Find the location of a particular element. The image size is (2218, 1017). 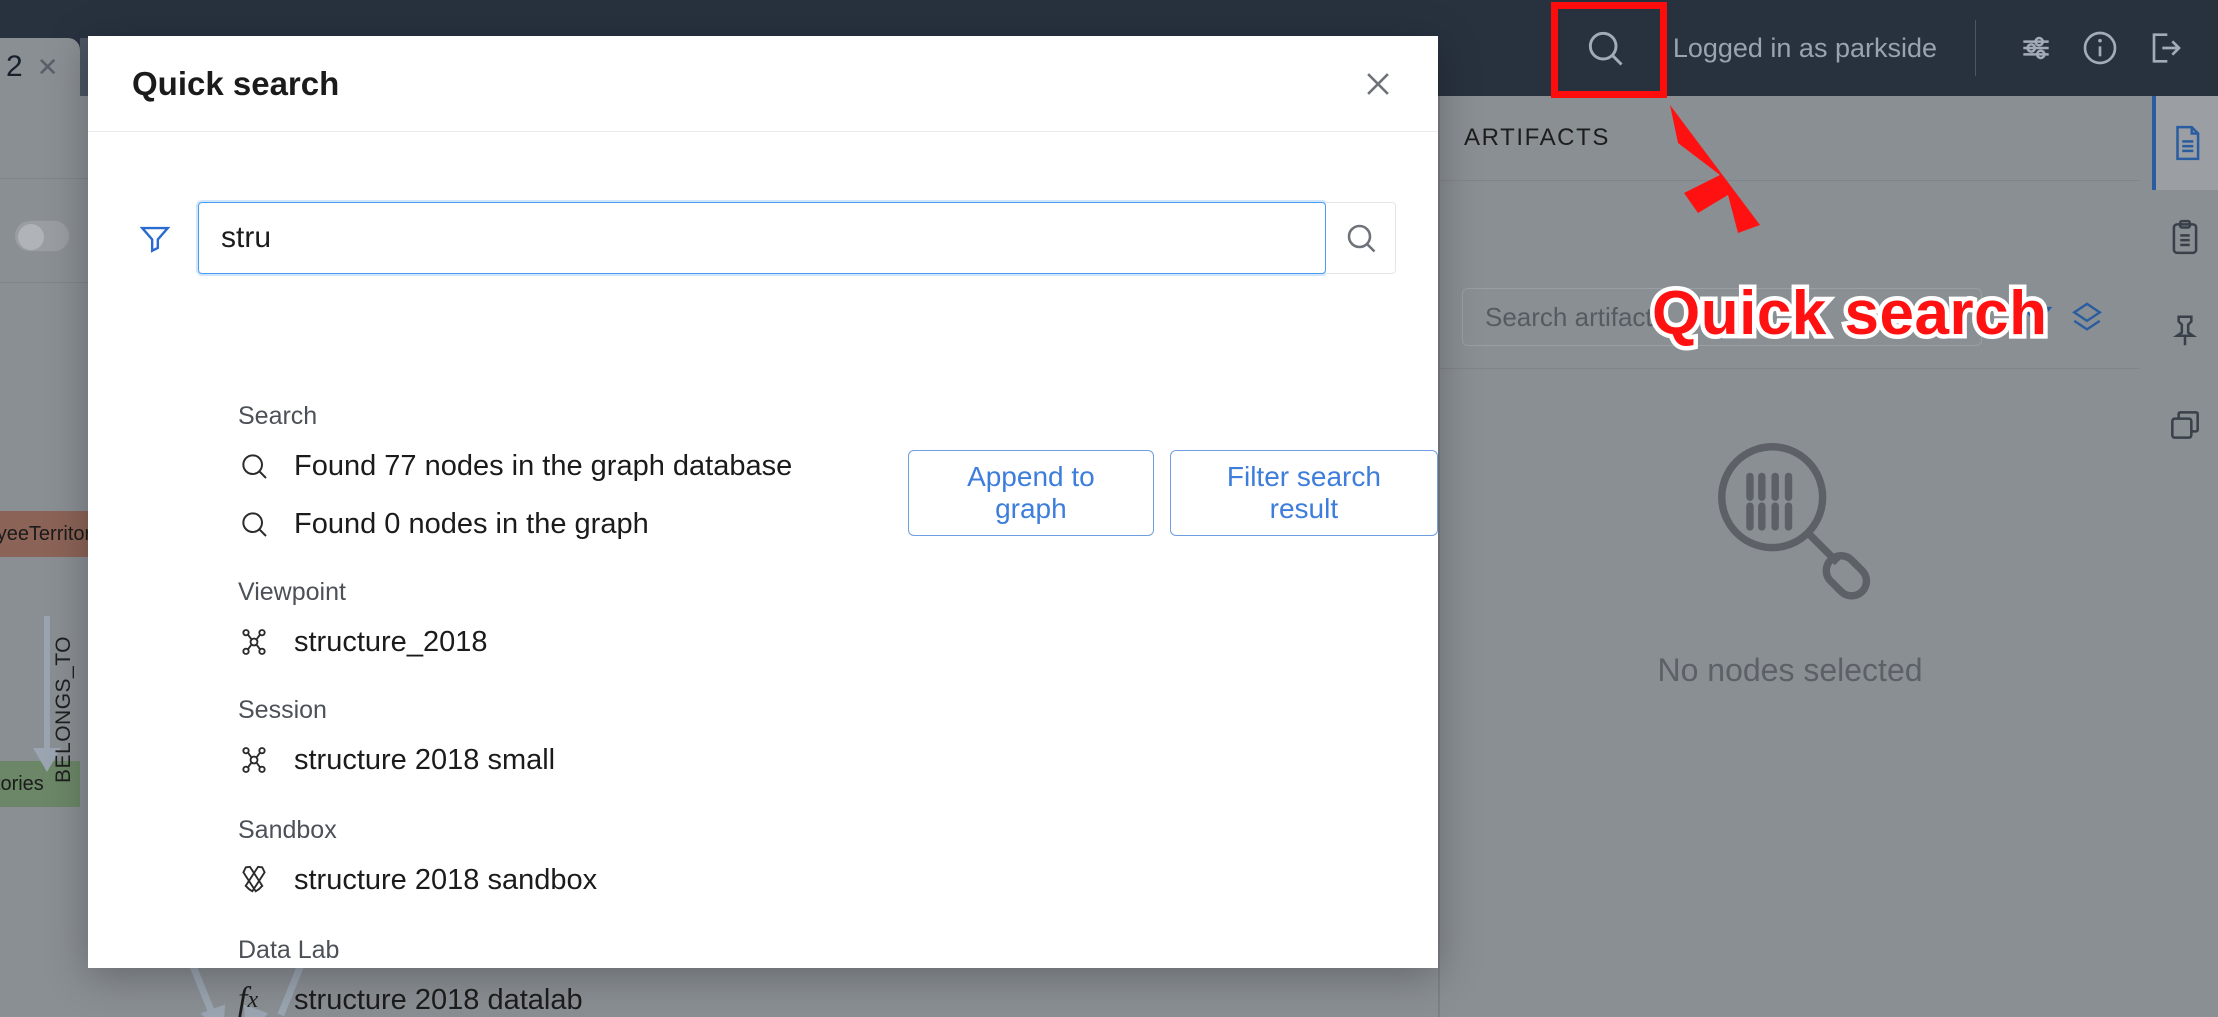

result-group-label: Viewpoint is located at coordinates (292, 592).